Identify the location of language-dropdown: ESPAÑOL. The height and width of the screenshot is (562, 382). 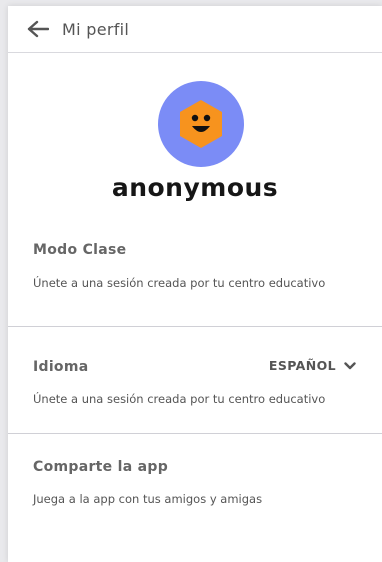
(312, 365).